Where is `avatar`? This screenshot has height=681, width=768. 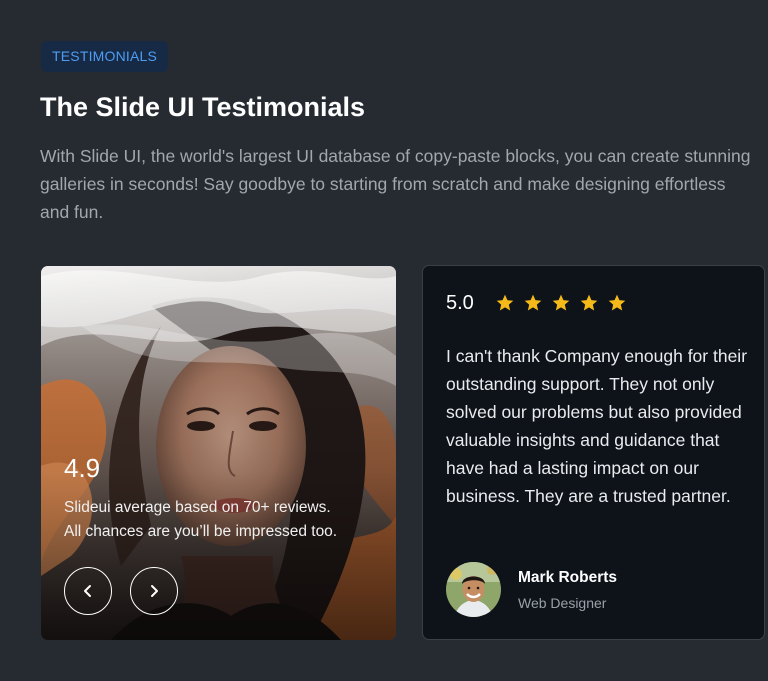
avatar is located at coordinates (473, 589).